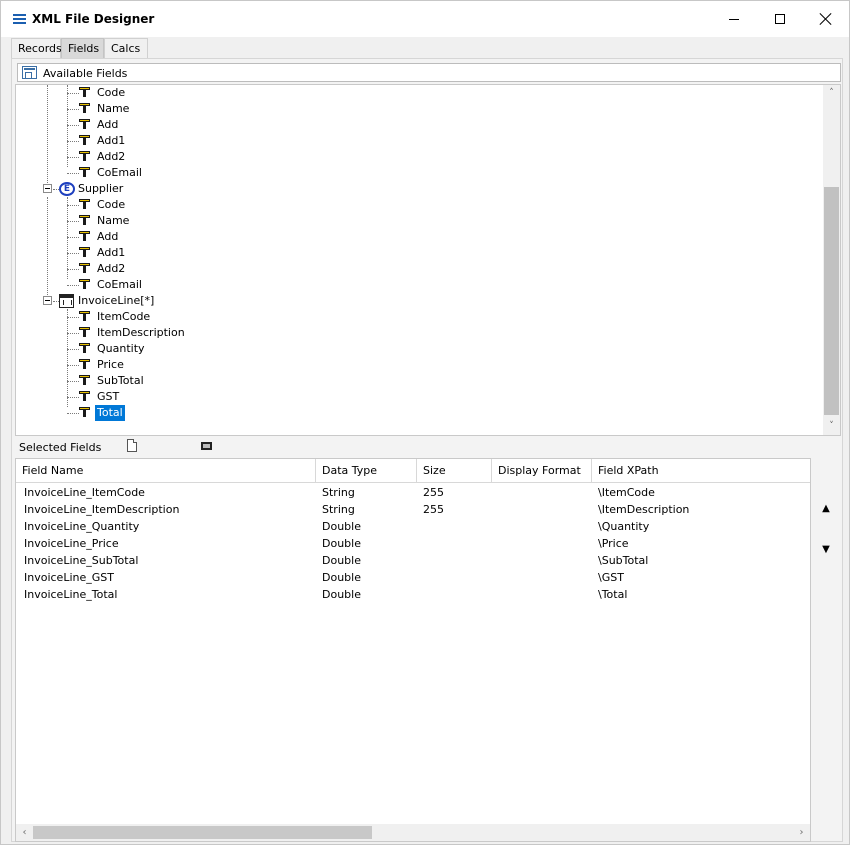 This screenshot has width=850, height=845. I want to click on tab-calcs: Calcs, so click(126, 48).